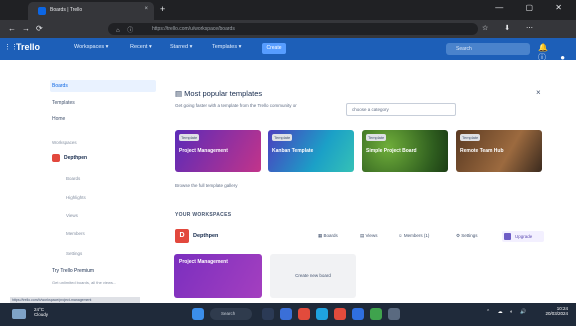 Image resolution: width=576 pixels, height=326 pixels. I want to click on edge-icon, so click(322, 314).